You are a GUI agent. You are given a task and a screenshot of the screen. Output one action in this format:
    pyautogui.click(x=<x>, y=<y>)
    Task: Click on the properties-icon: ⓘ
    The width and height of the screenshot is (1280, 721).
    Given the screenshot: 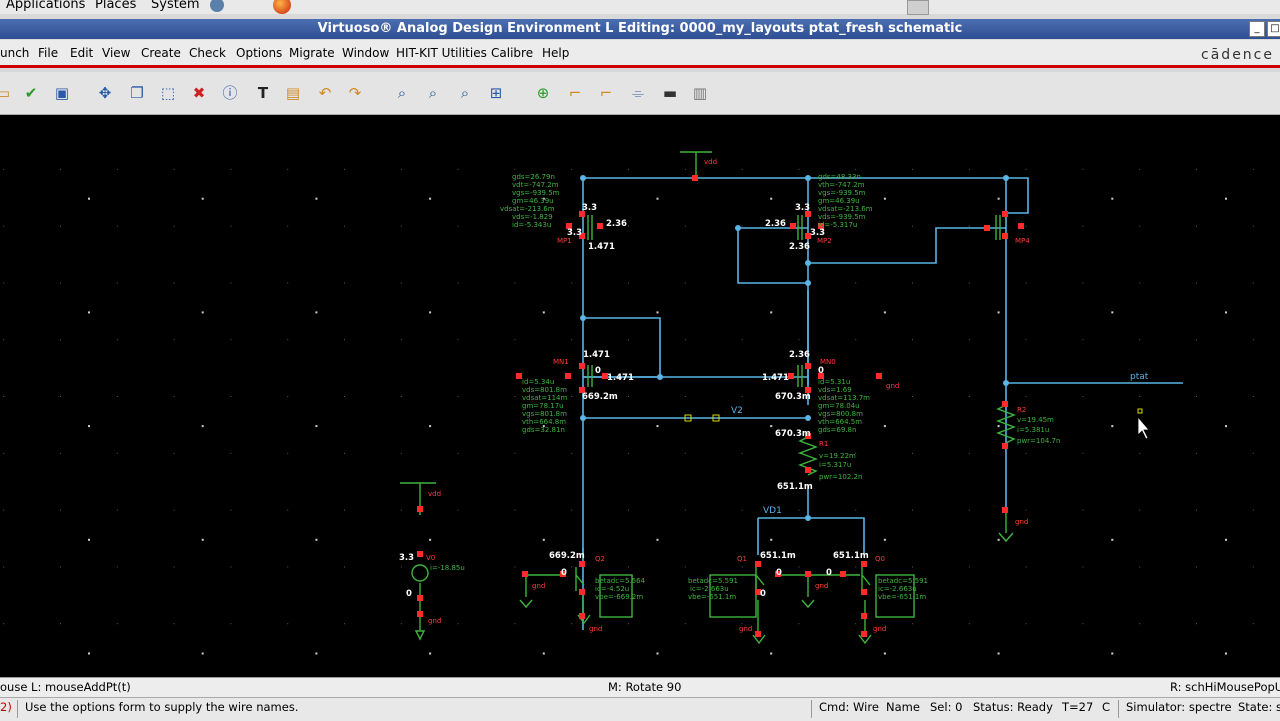 What is the action you would take?
    pyautogui.click(x=230, y=93)
    